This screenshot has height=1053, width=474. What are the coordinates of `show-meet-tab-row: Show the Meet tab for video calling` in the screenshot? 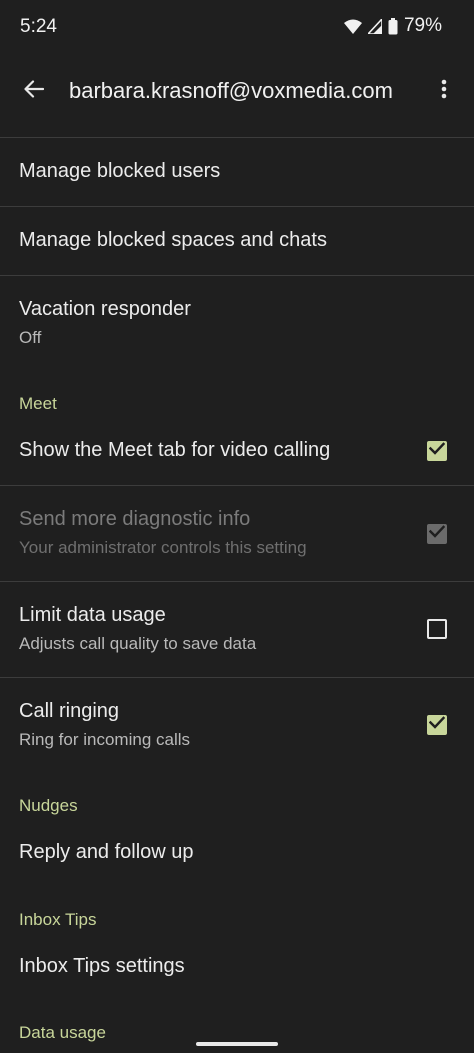 It's located at (237, 451).